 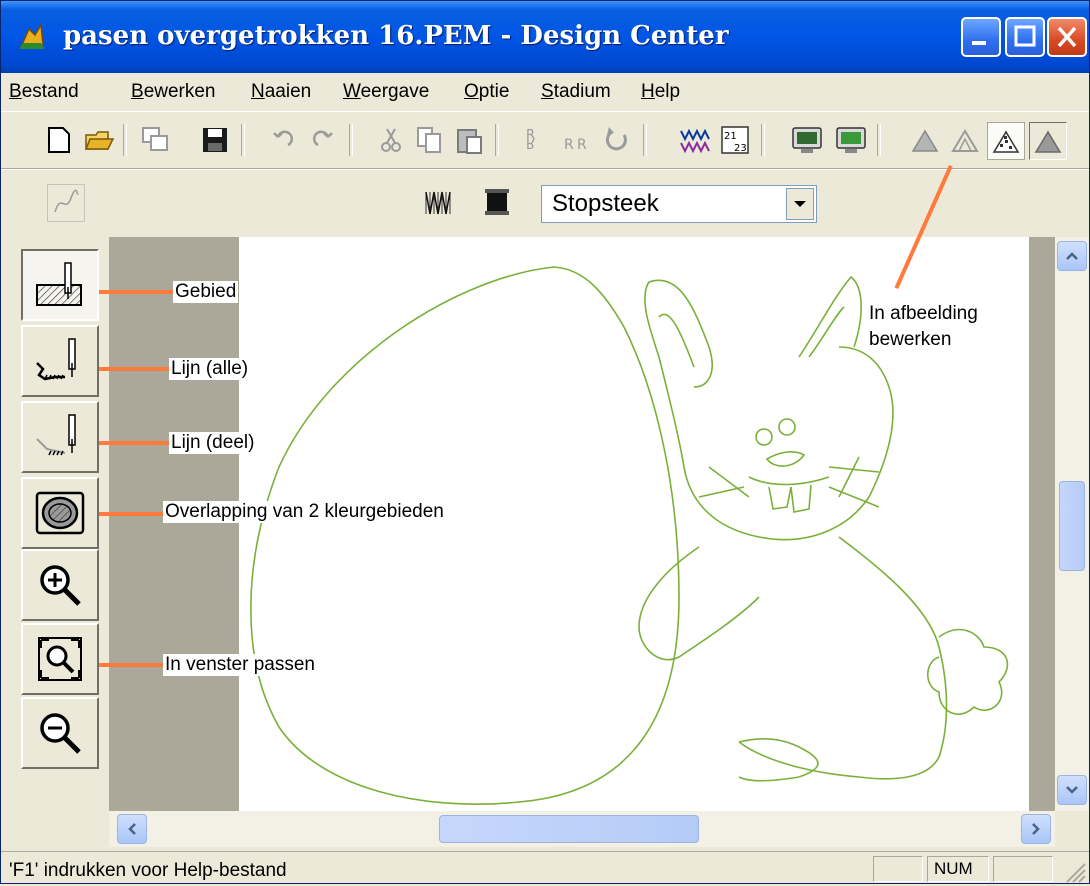 What do you see at coordinates (206, 292) in the screenshot?
I see `annotation-gebied: Gebied` at bounding box center [206, 292].